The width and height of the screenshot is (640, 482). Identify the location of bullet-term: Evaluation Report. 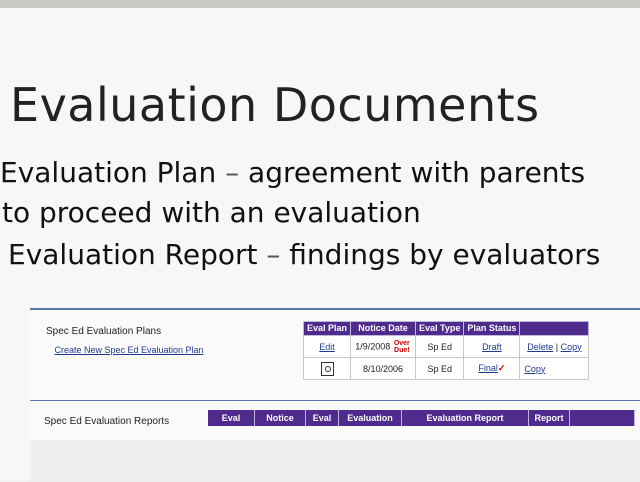
(133, 254).